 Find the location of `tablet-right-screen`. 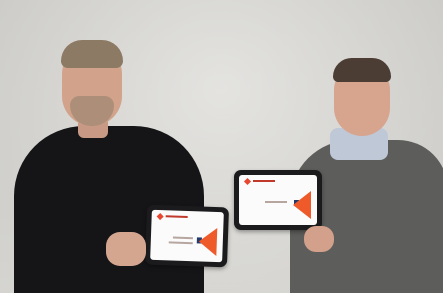

tablet-right-screen is located at coordinates (278, 200).